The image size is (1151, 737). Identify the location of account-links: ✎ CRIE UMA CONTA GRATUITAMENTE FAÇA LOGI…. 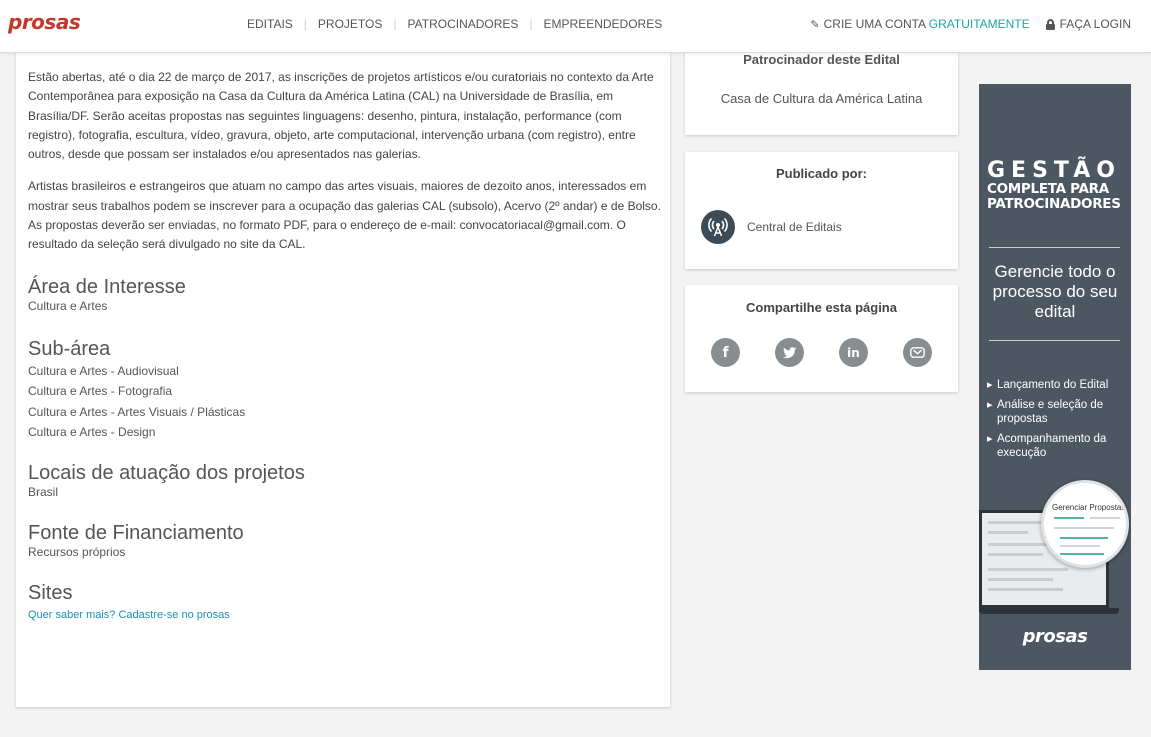
(970, 24).